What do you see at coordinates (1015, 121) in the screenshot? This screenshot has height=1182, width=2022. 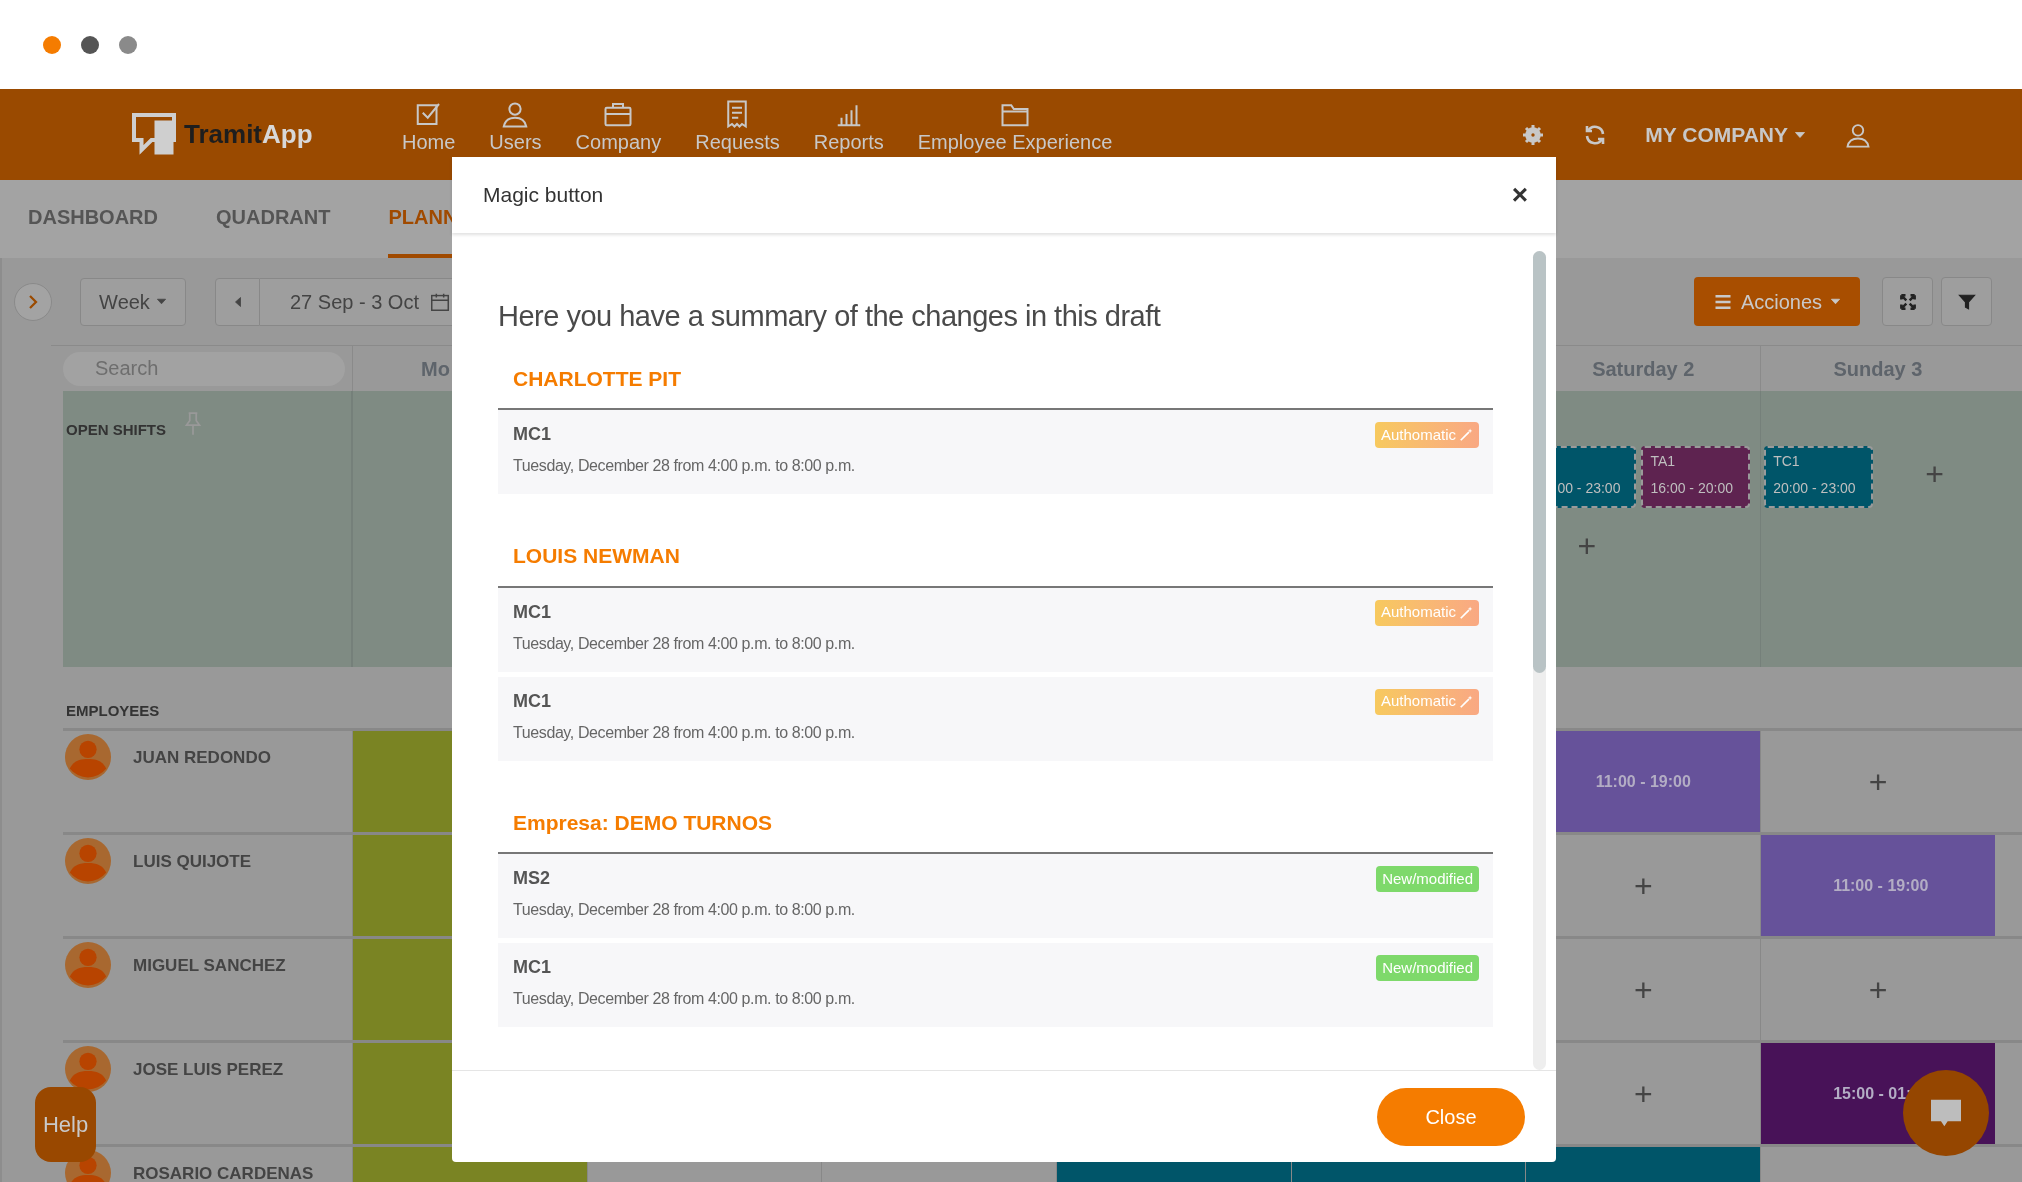 I see `nav-item: Employee Experience` at bounding box center [1015, 121].